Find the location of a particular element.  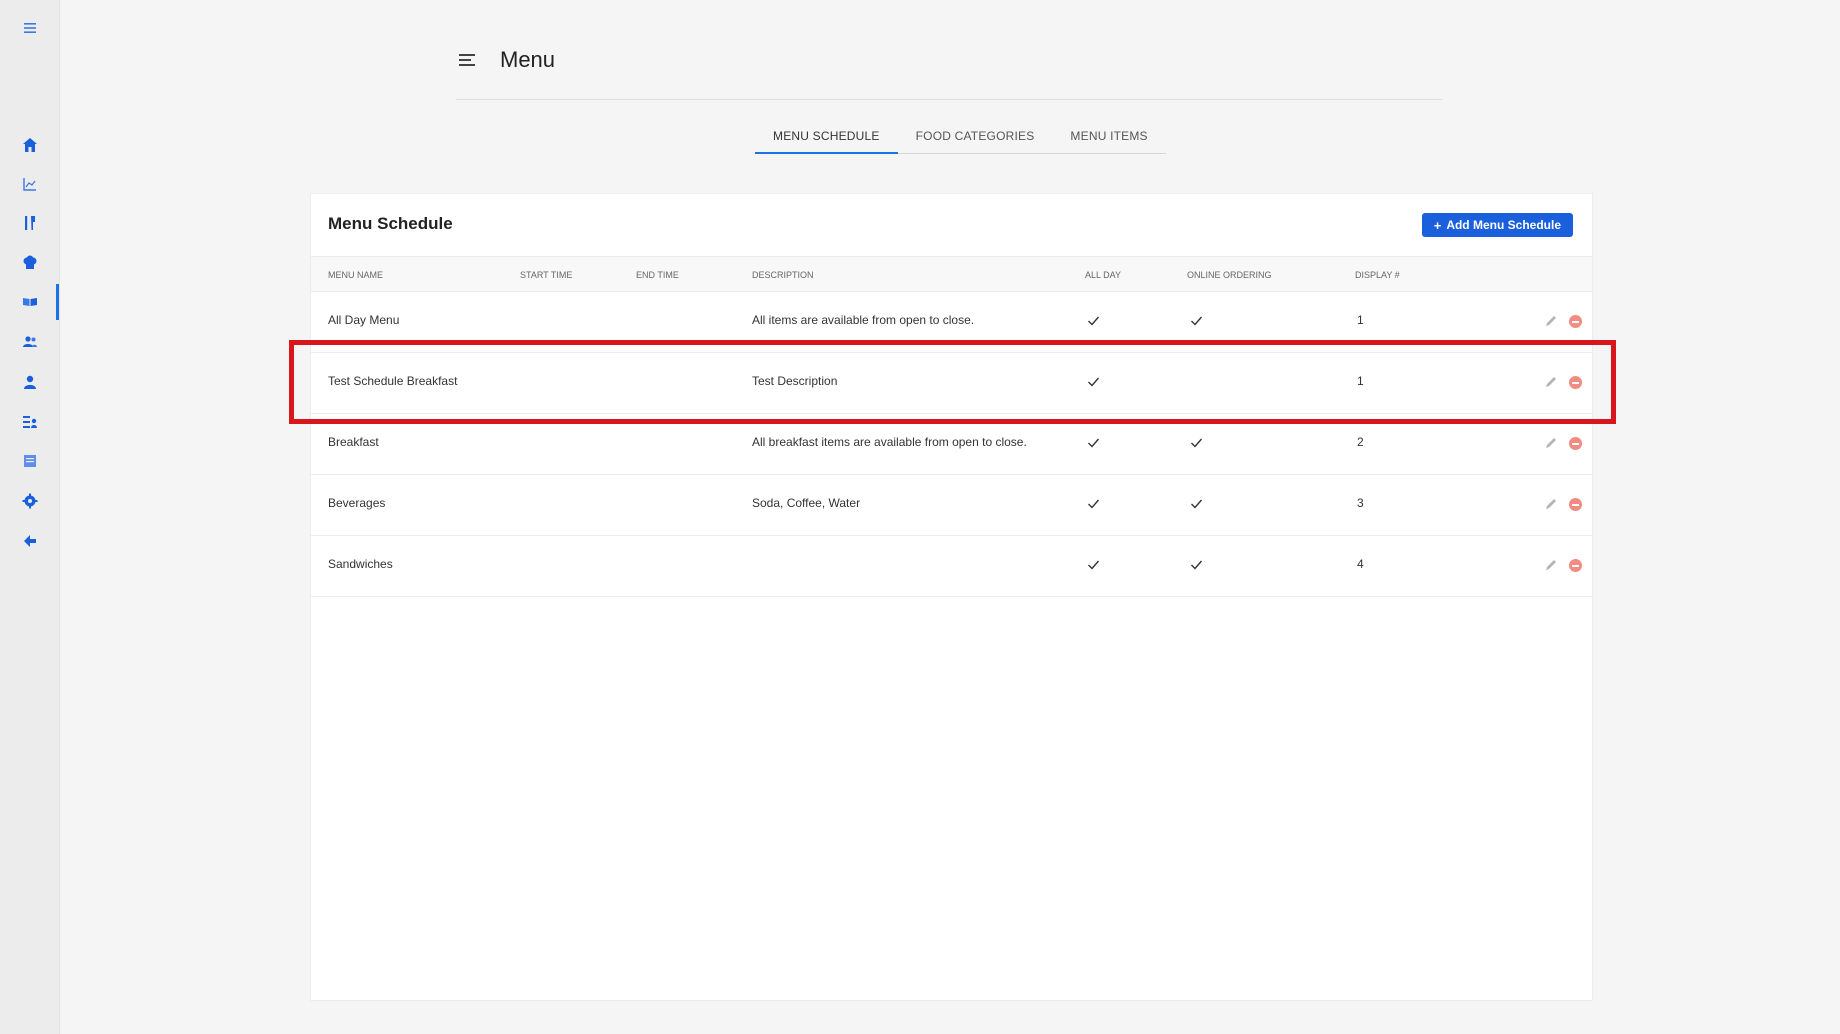

back-arrow-icon is located at coordinates (30, 541).